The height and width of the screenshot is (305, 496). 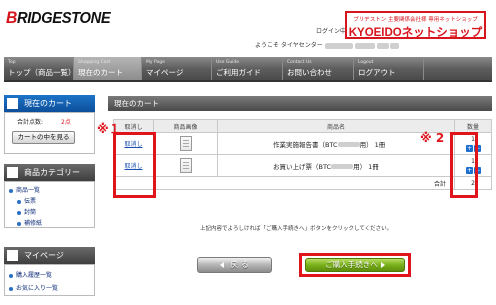 I want to click on sidebar-category-header: 商品カテゴリー, so click(x=49, y=172).